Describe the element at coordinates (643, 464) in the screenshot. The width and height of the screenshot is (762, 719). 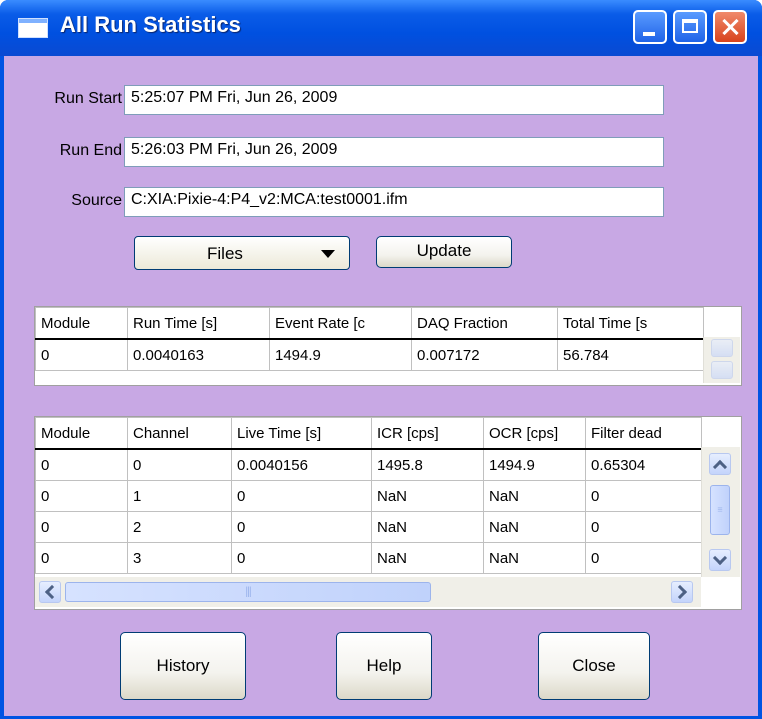
I see `table-cell: 0.65304` at that location.